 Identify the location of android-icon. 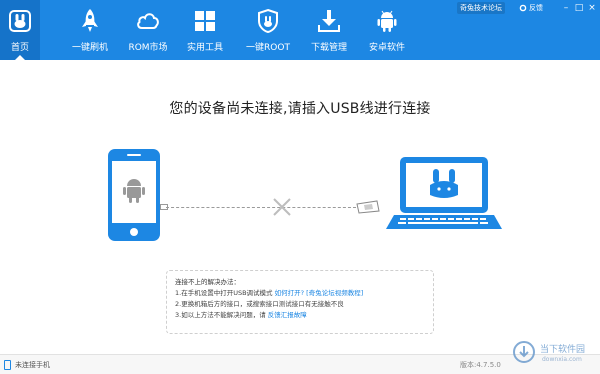
(387, 21).